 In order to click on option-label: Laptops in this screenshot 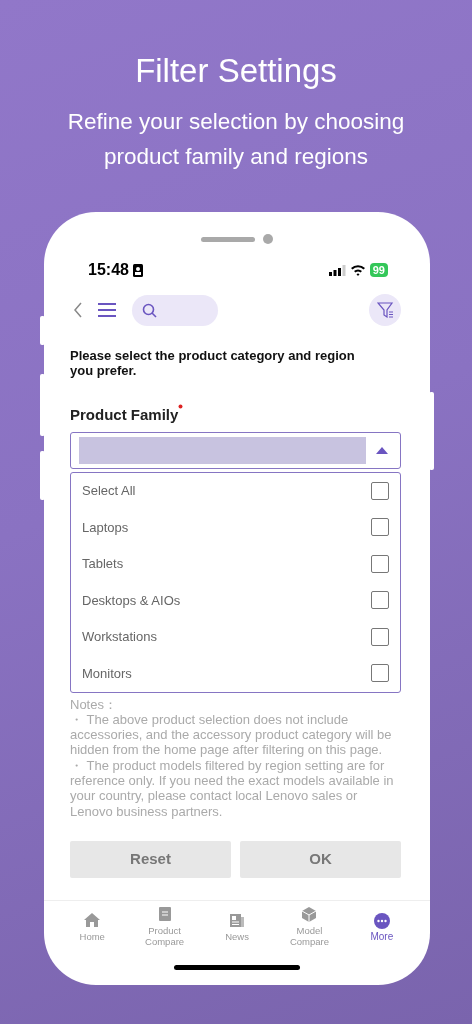, I will do `click(105, 527)`.